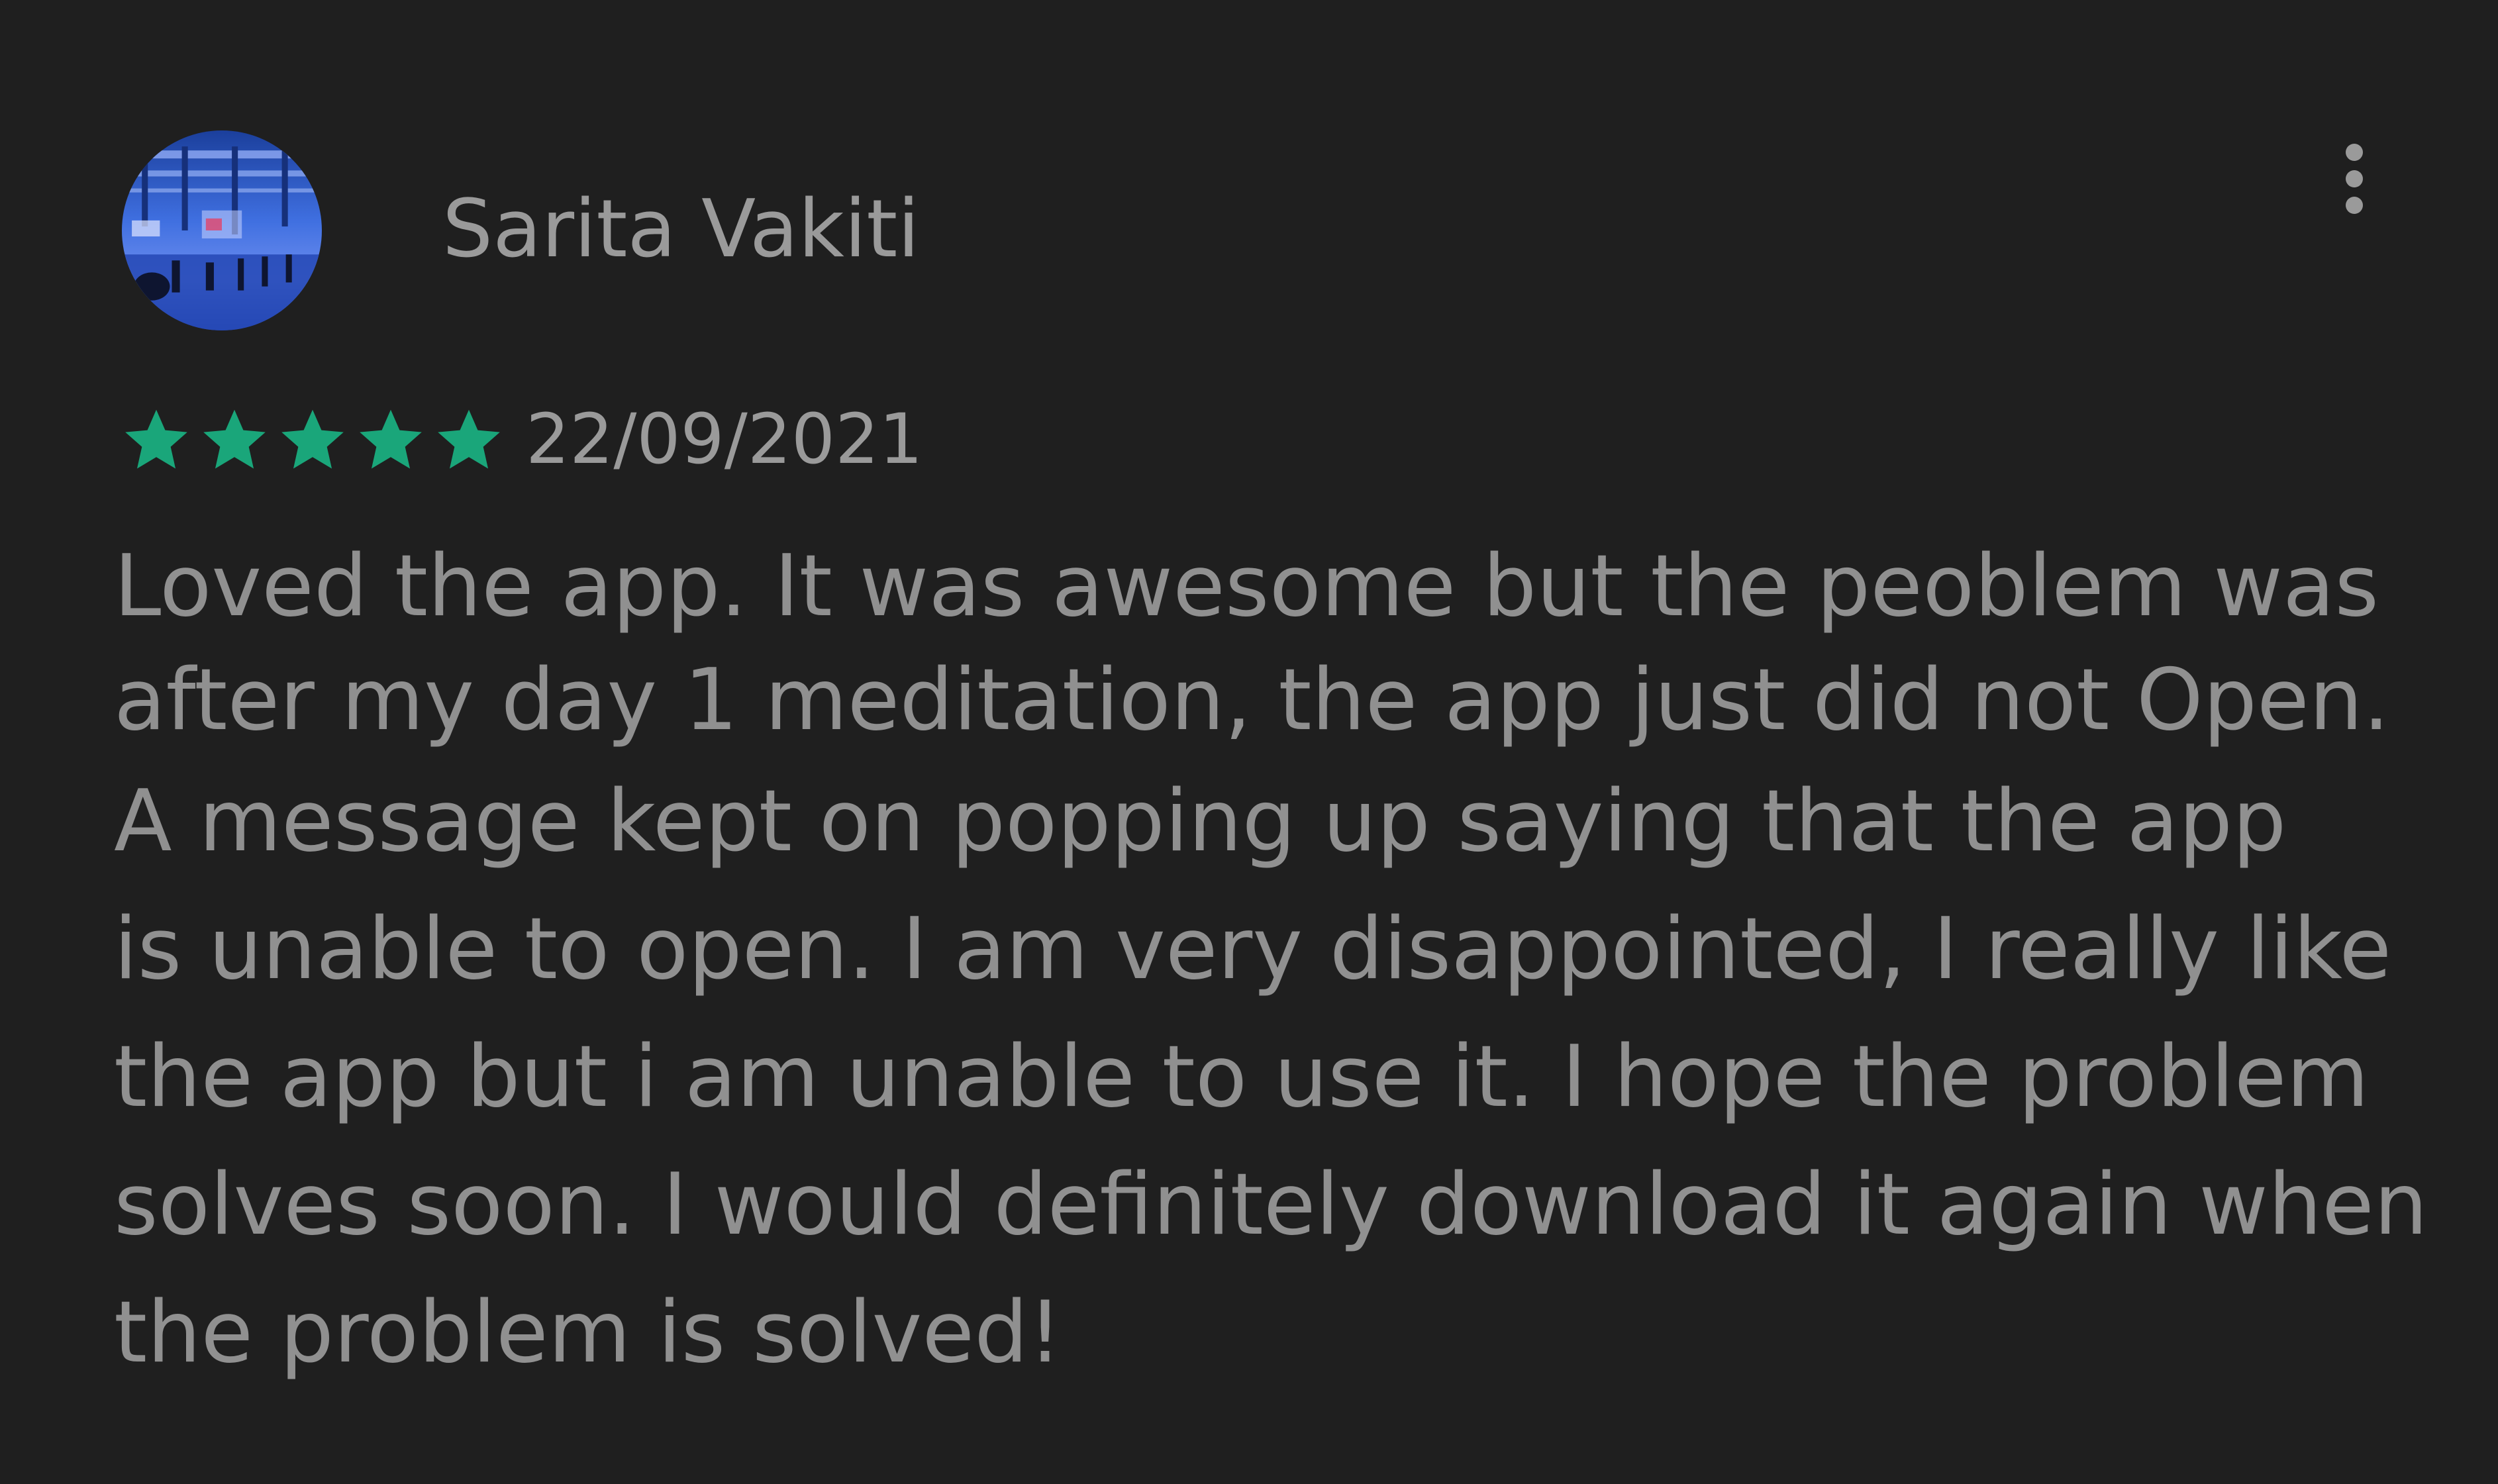  I want to click on more-vertical-icon, so click(2354, 152).